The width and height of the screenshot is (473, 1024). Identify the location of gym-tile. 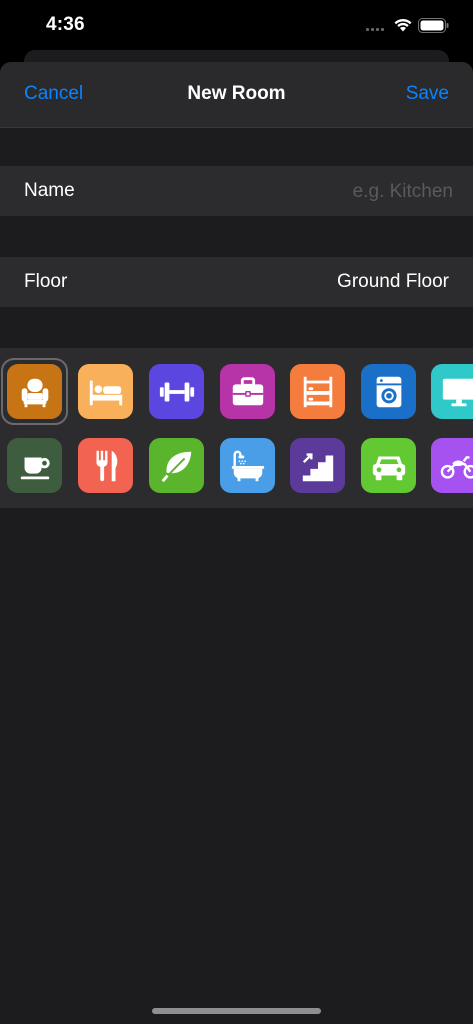
(176, 391).